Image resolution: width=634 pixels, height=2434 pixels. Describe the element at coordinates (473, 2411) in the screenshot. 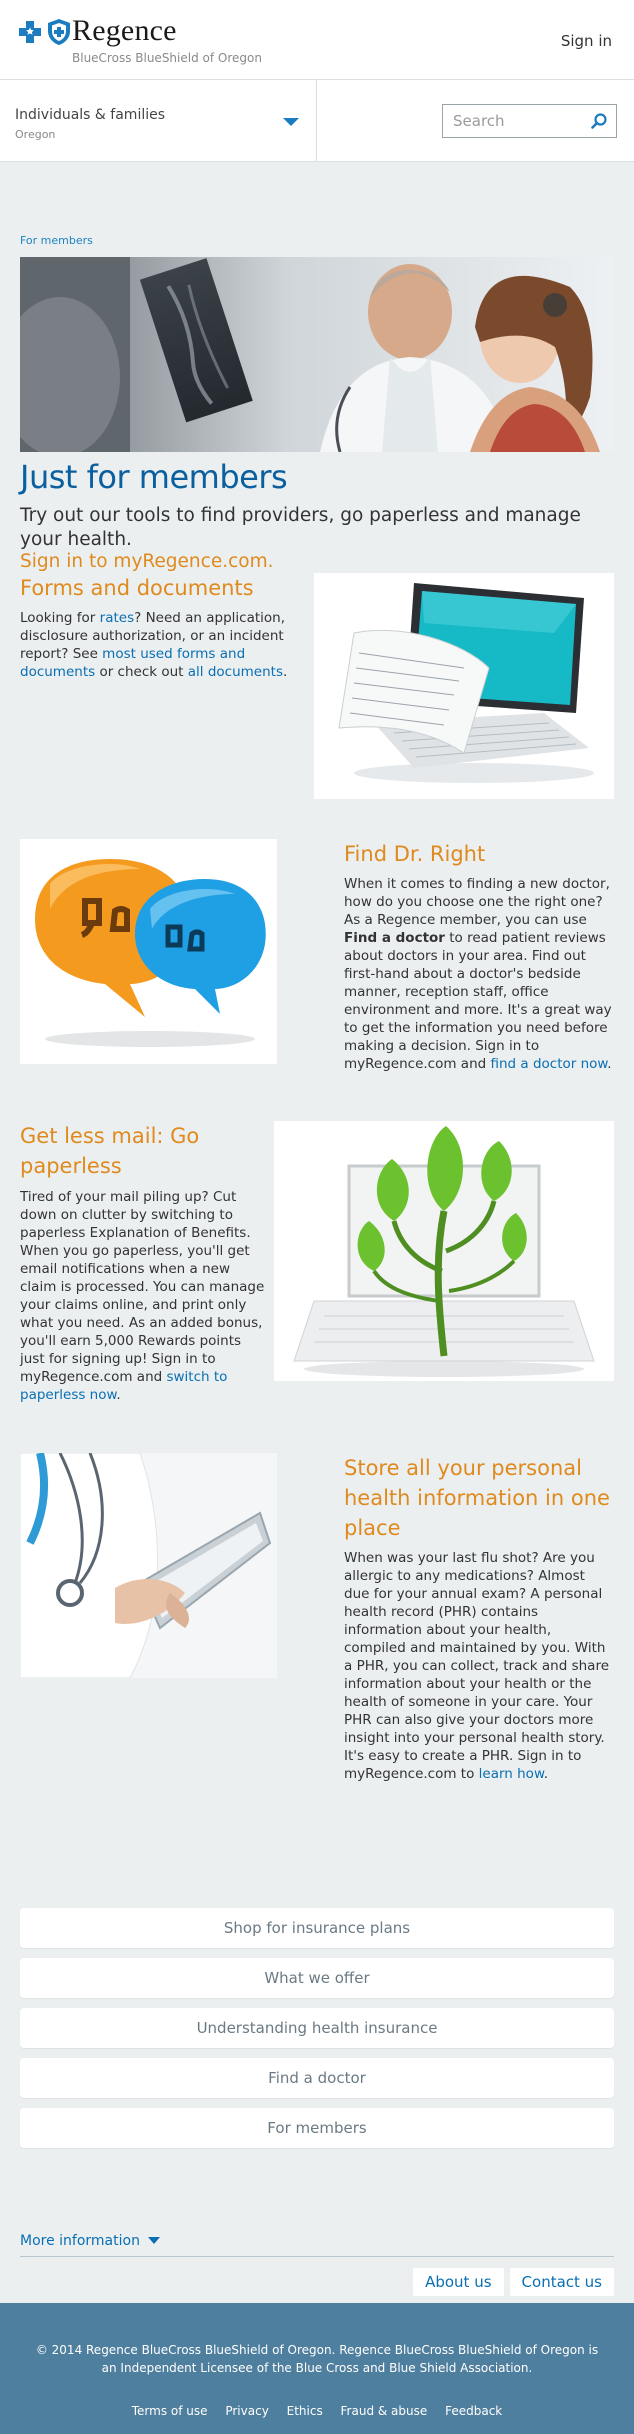

I see `feedback-link: Feedback` at that location.